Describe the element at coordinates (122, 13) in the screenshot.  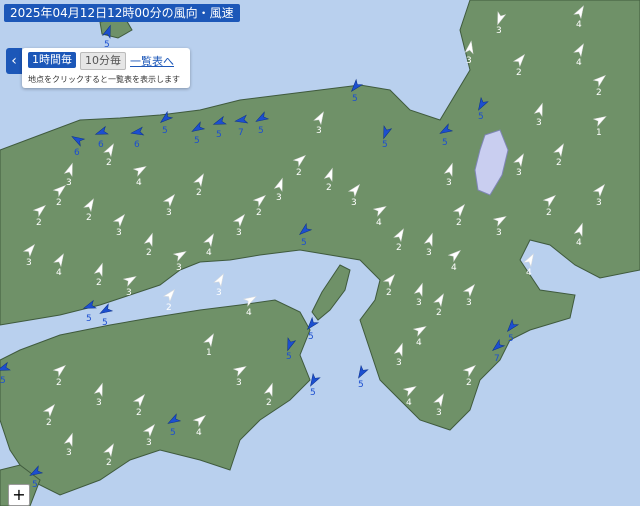
I see `map-title: 2025年04月12日12時00分の風向・風速` at that location.